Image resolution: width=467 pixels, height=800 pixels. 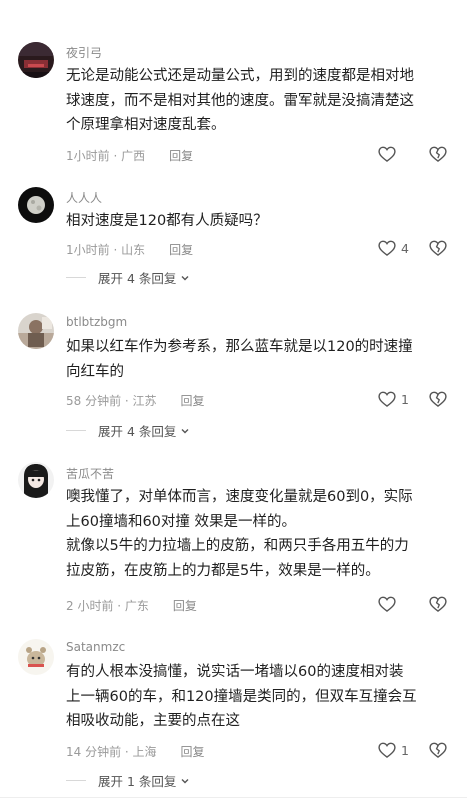 What do you see at coordinates (106, 156) in the screenshot?
I see `time-location: 1小时前 · 广西` at bounding box center [106, 156].